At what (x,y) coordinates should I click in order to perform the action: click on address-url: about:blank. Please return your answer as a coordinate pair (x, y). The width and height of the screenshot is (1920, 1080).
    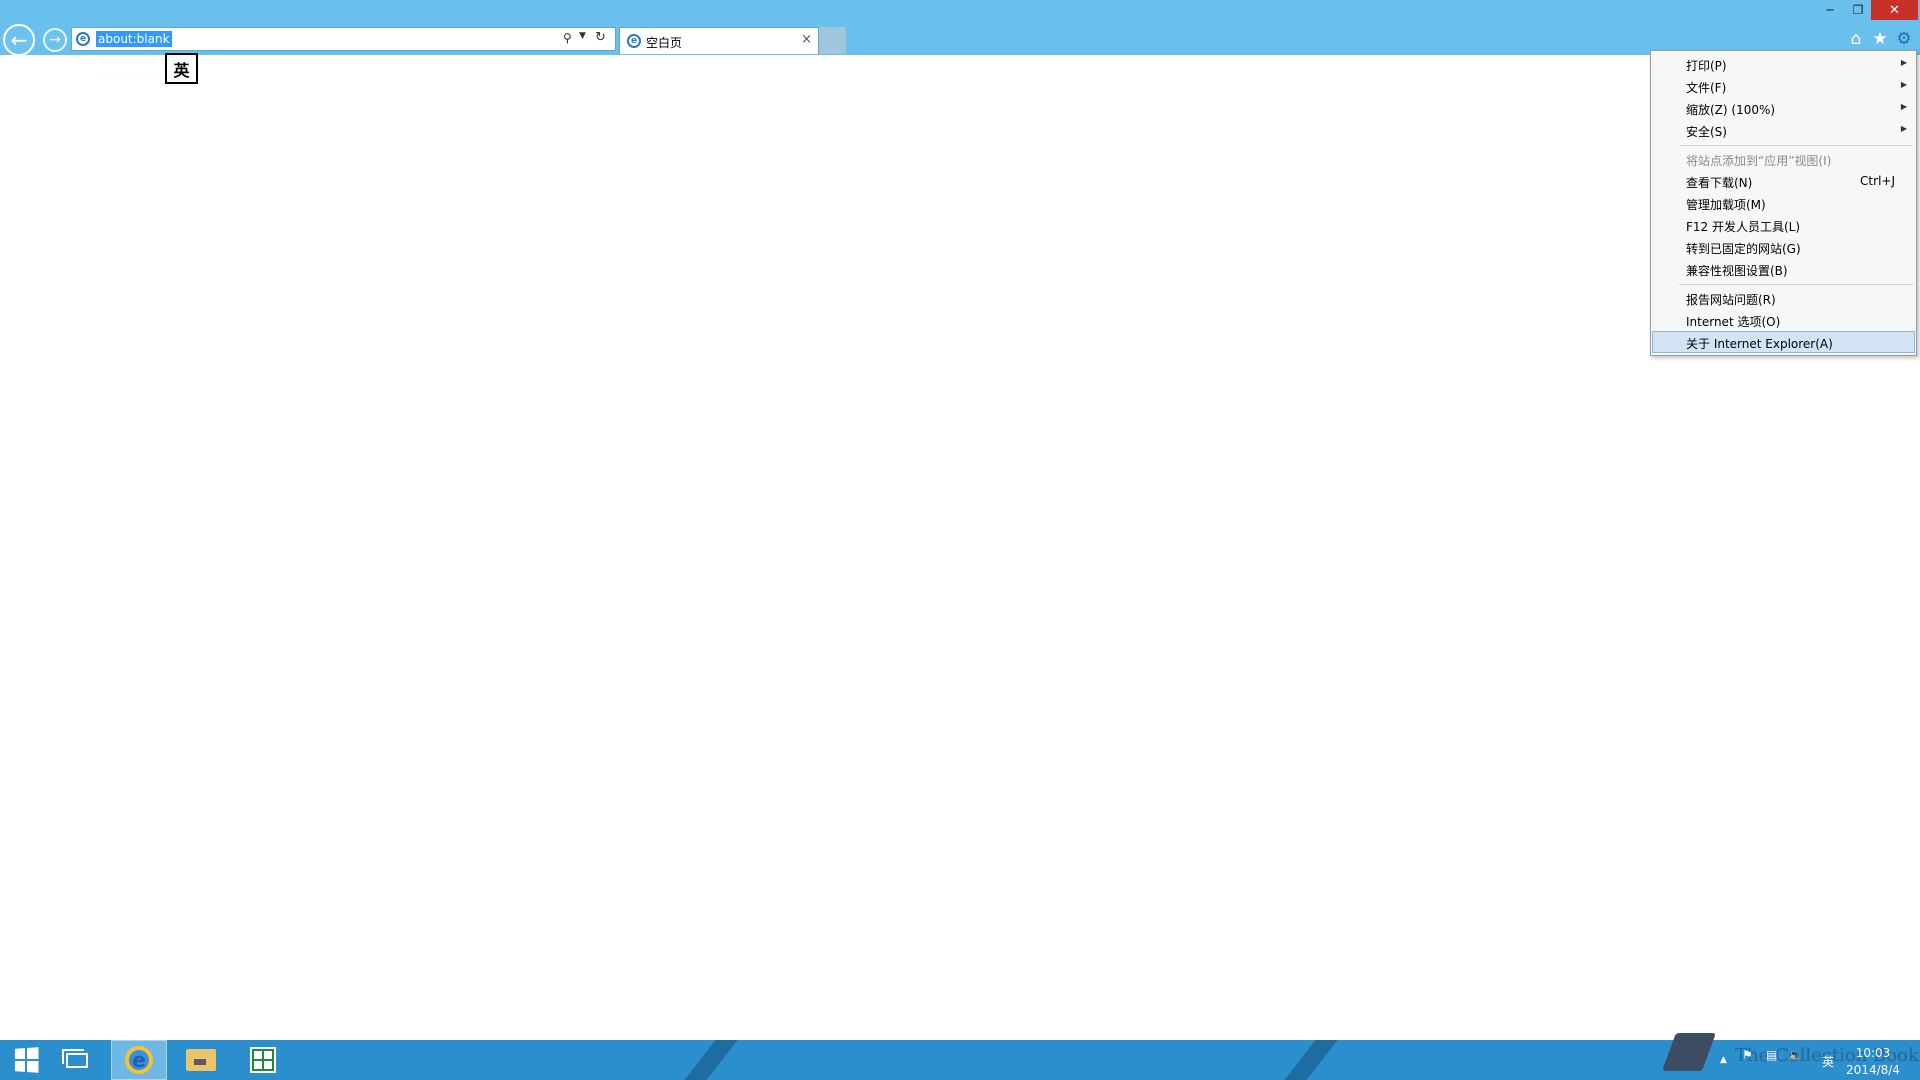
    Looking at the image, I should click on (134, 39).